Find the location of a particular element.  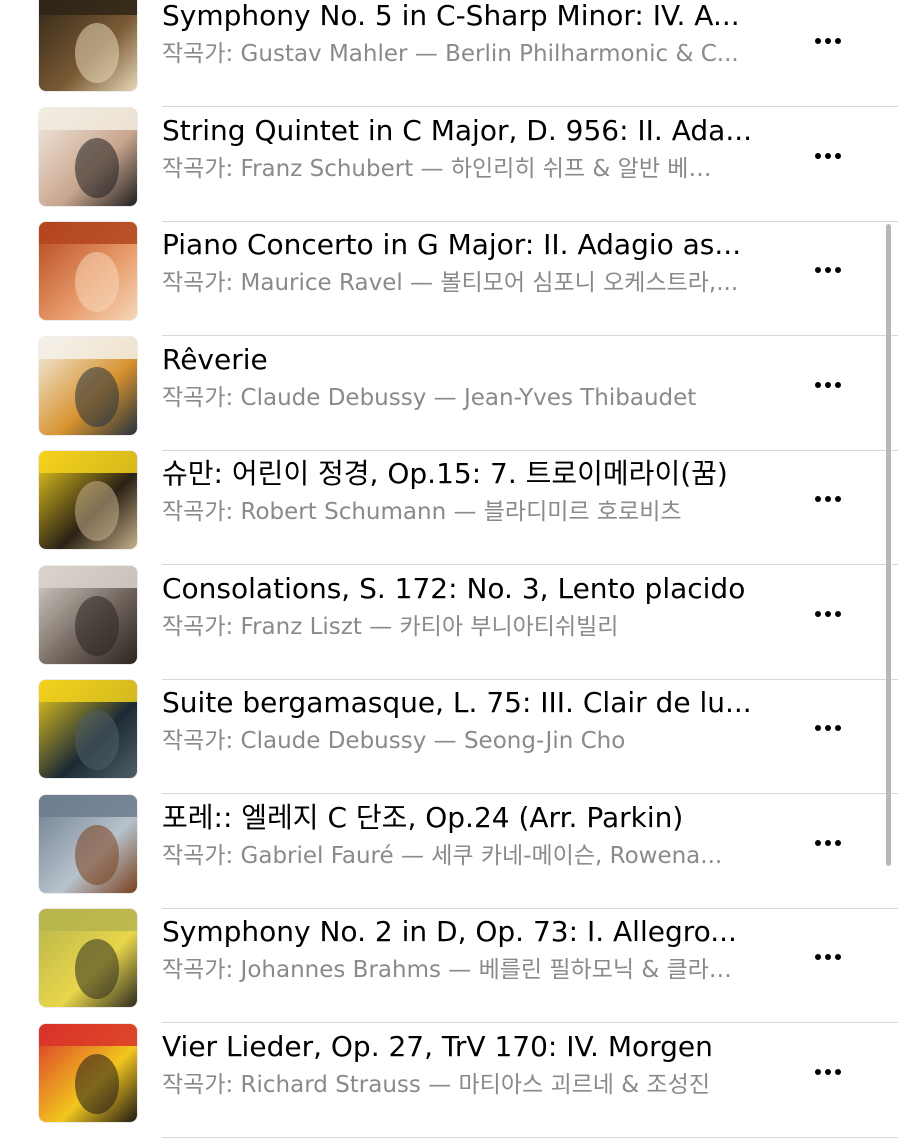

track-title: 포레:: 엘레지 C 단조, Op.24 (Arr. Parkin) is located at coordinates (423, 817).